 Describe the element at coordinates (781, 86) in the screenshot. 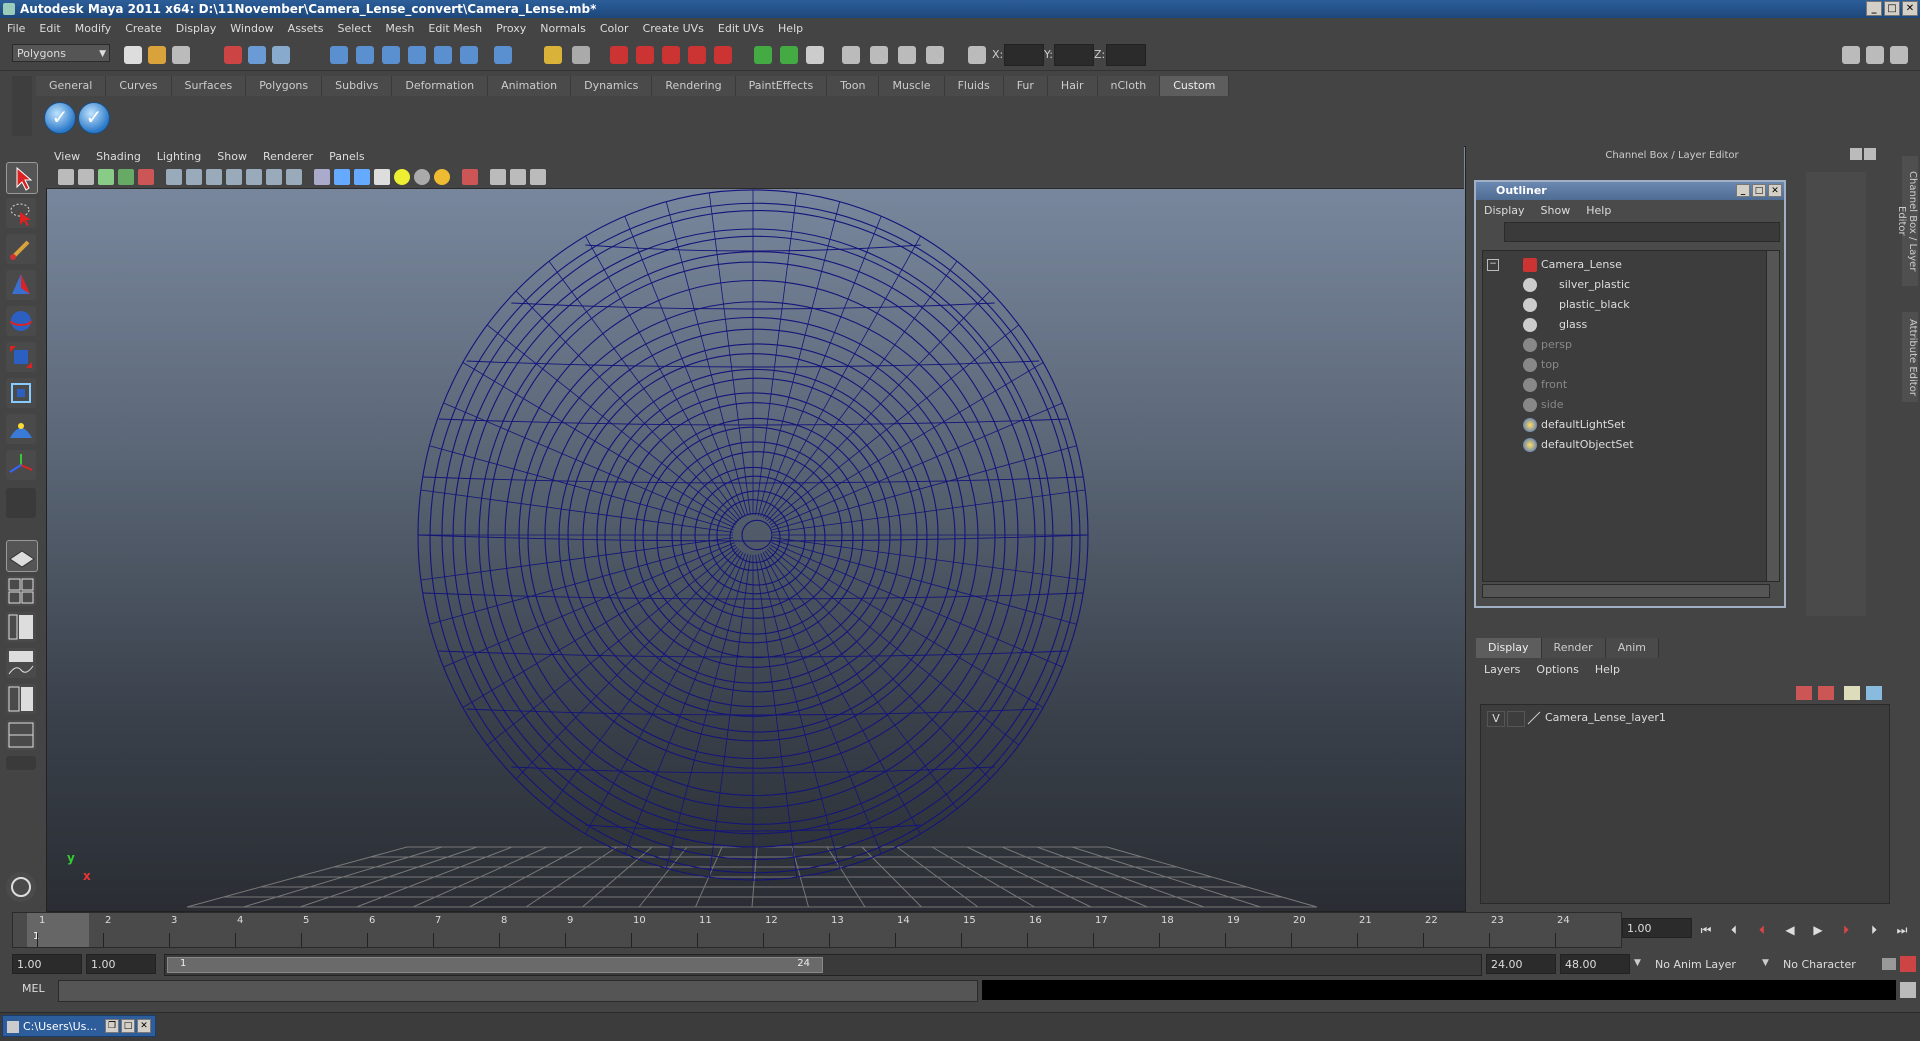

I see `shelf-tab-painteffects: PaintEffects` at that location.